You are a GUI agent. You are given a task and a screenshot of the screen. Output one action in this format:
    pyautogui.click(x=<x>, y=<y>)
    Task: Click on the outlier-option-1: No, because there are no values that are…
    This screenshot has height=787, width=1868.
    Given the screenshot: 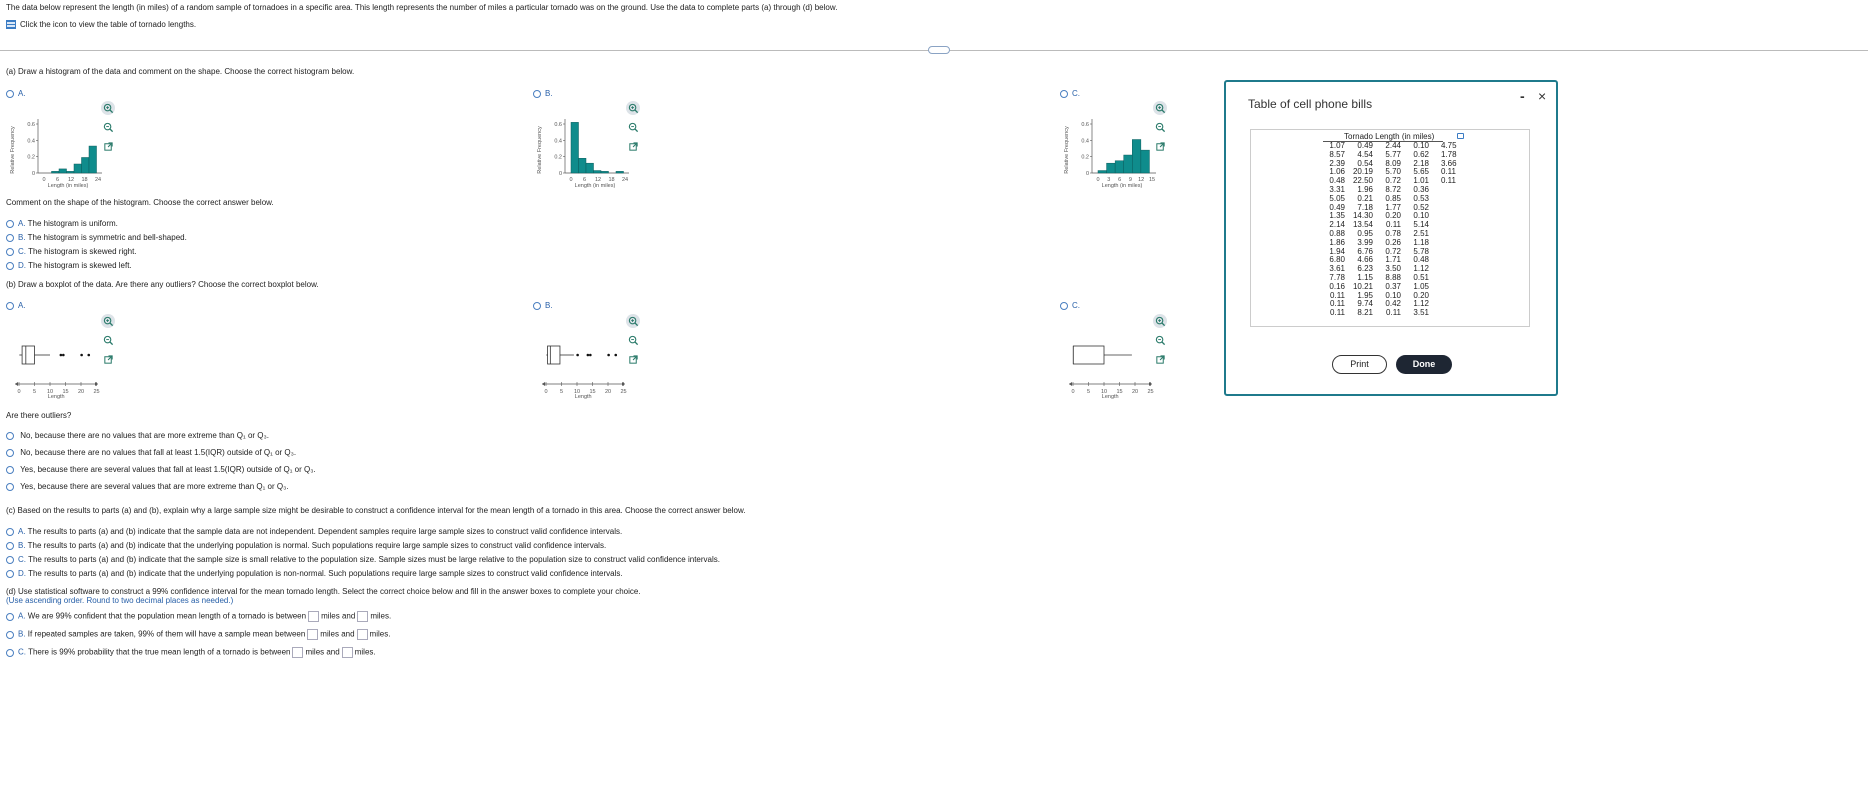 What is the action you would take?
    pyautogui.click(x=161, y=439)
    